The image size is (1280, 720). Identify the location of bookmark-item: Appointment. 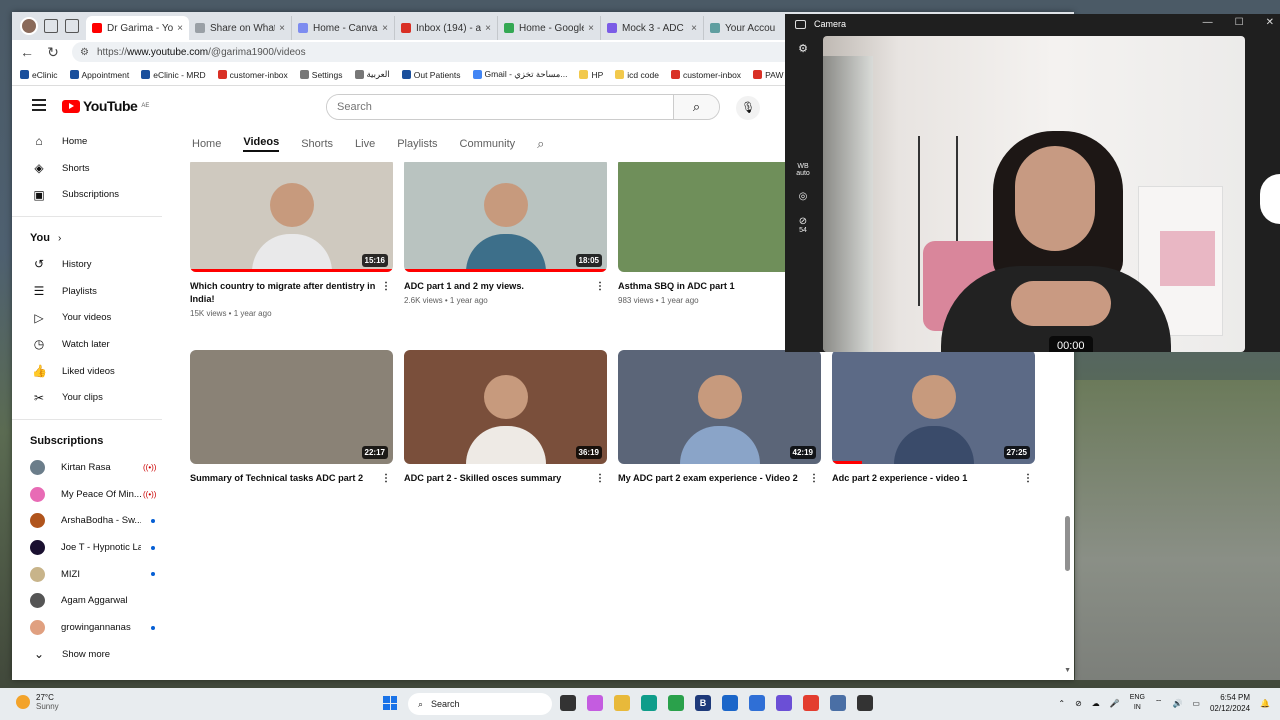
(99, 75).